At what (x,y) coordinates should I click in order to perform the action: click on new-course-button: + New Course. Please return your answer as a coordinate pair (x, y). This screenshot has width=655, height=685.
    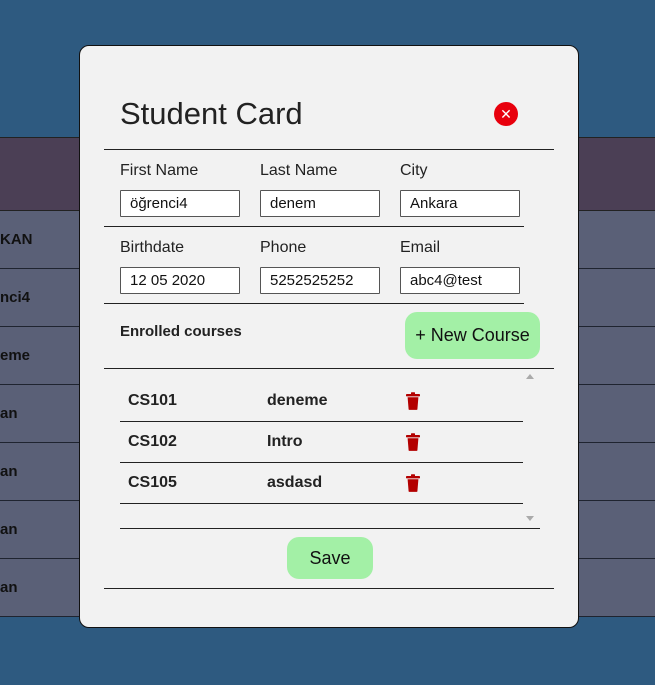
    Looking at the image, I should click on (472, 335).